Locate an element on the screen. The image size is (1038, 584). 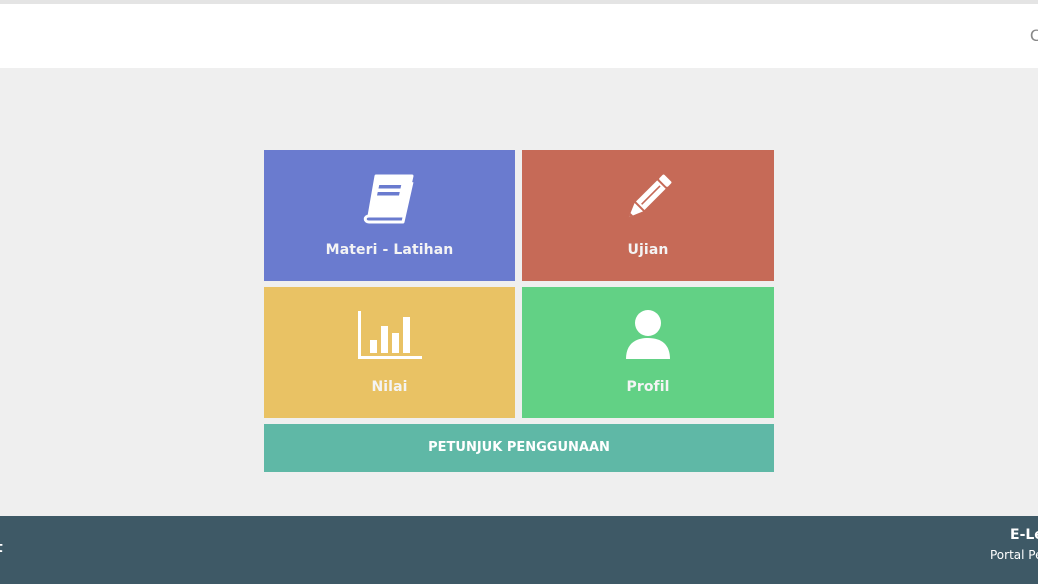
menu-tile-profil: Profil is located at coordinates (648, 352).